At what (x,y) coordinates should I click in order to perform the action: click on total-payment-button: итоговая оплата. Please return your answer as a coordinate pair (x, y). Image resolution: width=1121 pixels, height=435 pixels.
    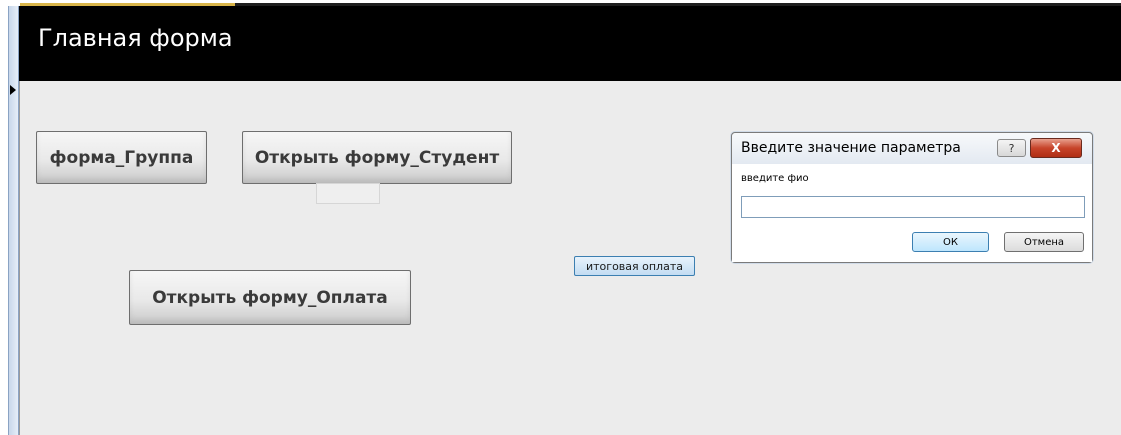
    Looking at the image, I should click on (634, 266).